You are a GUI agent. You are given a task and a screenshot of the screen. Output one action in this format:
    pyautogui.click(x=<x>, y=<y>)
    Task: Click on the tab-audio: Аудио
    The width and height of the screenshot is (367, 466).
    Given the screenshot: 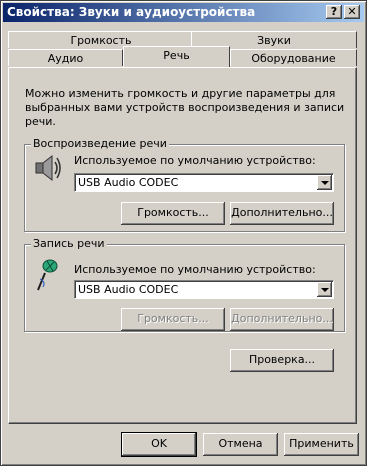 What is the action you would take?
    pyautogui.click(x=65, y=57)
    